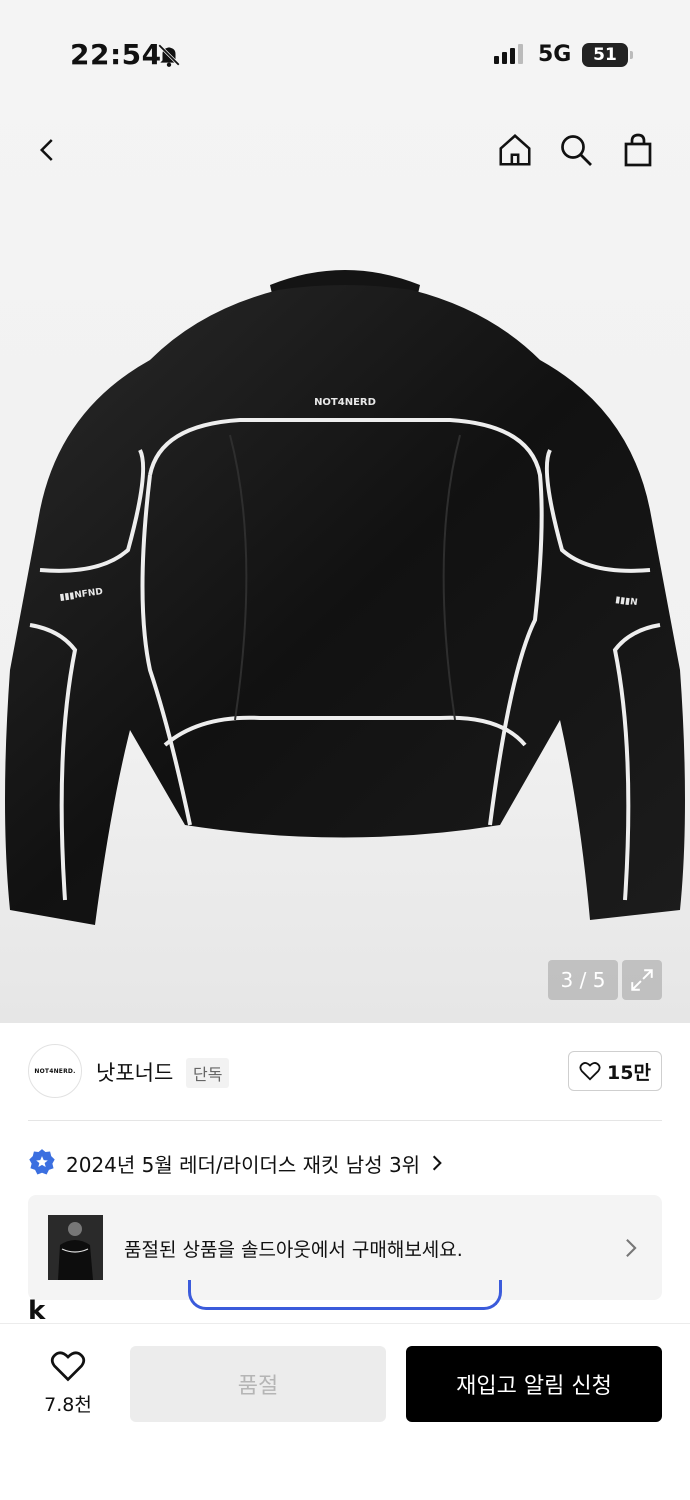  What do you see at coordinates (345, 55) in the screenshot?
I see `status-bar: 22:54 5G 51` at bounding box center [345, 55].